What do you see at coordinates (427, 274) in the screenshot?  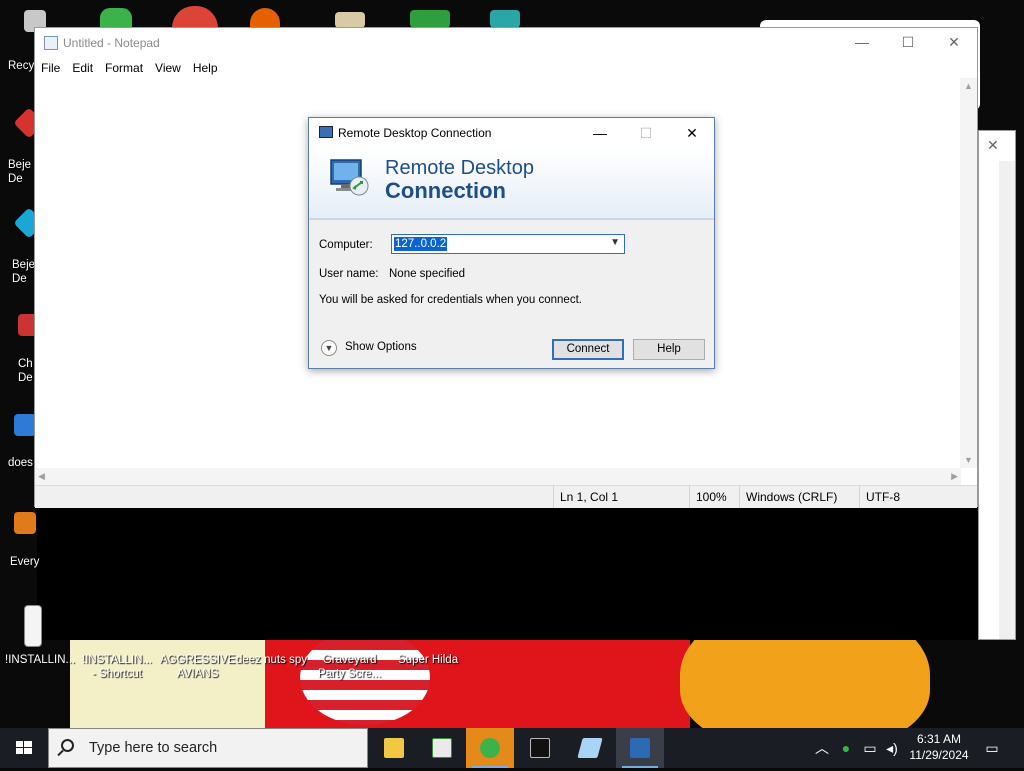 I see `username-value: None specified` at bounding box center [427, 274].